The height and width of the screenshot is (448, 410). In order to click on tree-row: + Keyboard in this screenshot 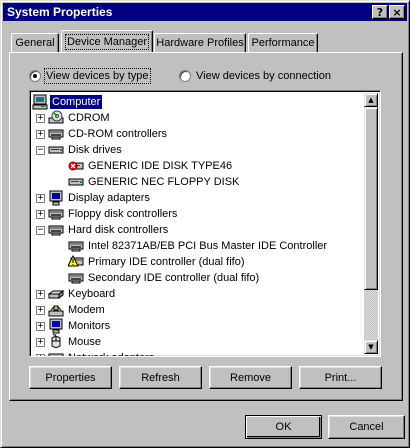, I will do `click(199, 294)`.